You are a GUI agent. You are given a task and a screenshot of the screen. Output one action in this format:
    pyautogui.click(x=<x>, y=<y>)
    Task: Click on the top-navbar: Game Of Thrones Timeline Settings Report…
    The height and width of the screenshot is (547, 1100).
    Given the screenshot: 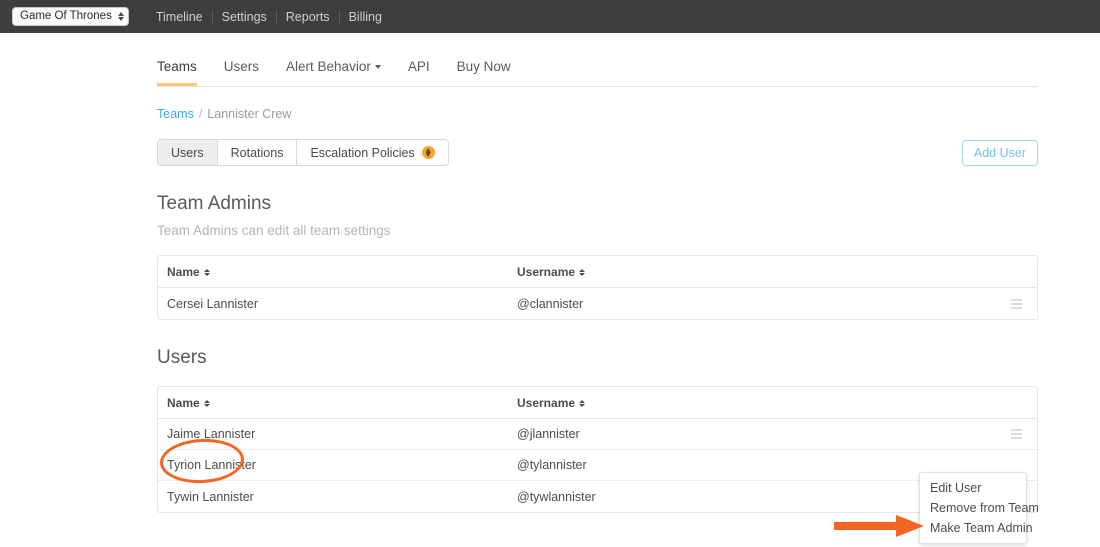 What is the action you would take?
    pyautogui.click(x=550, y=16)
    